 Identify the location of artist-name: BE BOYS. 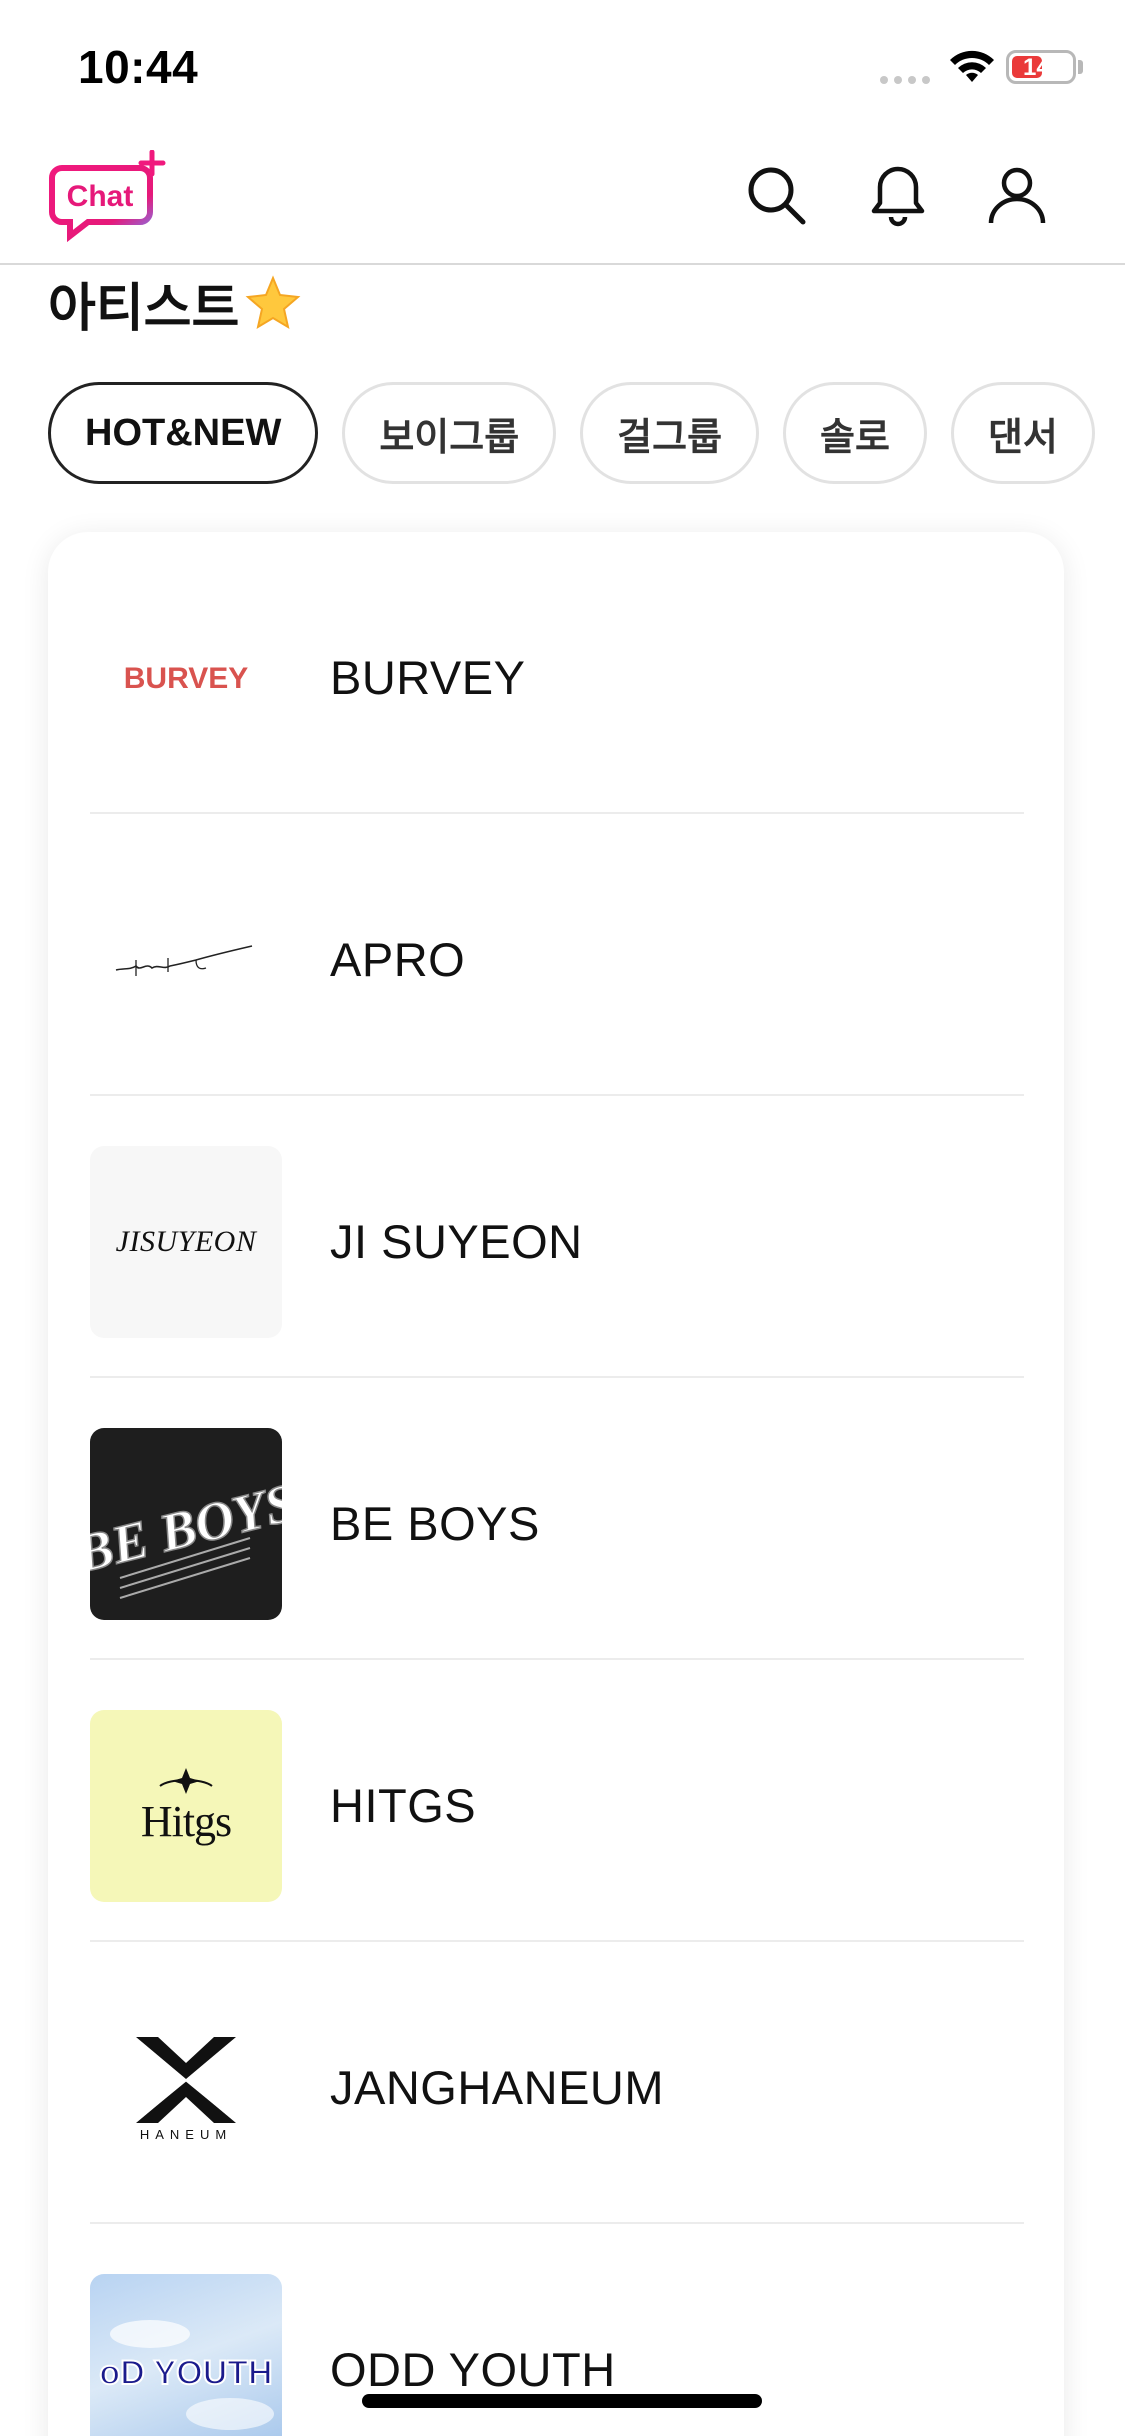
(435, 1523).